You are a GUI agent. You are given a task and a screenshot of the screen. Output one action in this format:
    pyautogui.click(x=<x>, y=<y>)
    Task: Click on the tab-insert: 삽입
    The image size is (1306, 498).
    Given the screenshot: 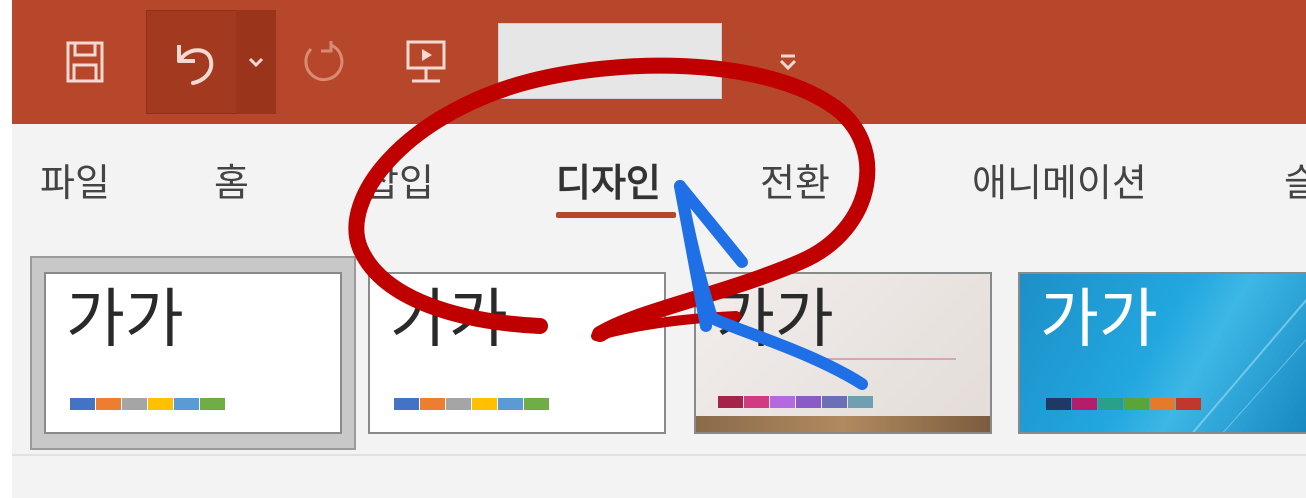 What is the action you would take?
    pyautogui.click(x=399, y=179)
    